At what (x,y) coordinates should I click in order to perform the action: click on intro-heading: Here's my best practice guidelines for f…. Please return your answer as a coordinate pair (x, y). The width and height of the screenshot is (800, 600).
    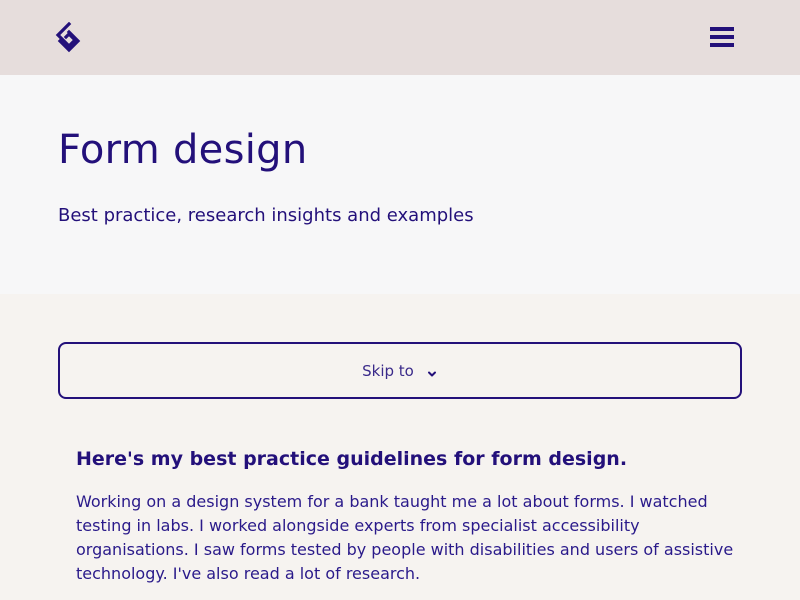
    Looking at the image, I should click on (352, 459).